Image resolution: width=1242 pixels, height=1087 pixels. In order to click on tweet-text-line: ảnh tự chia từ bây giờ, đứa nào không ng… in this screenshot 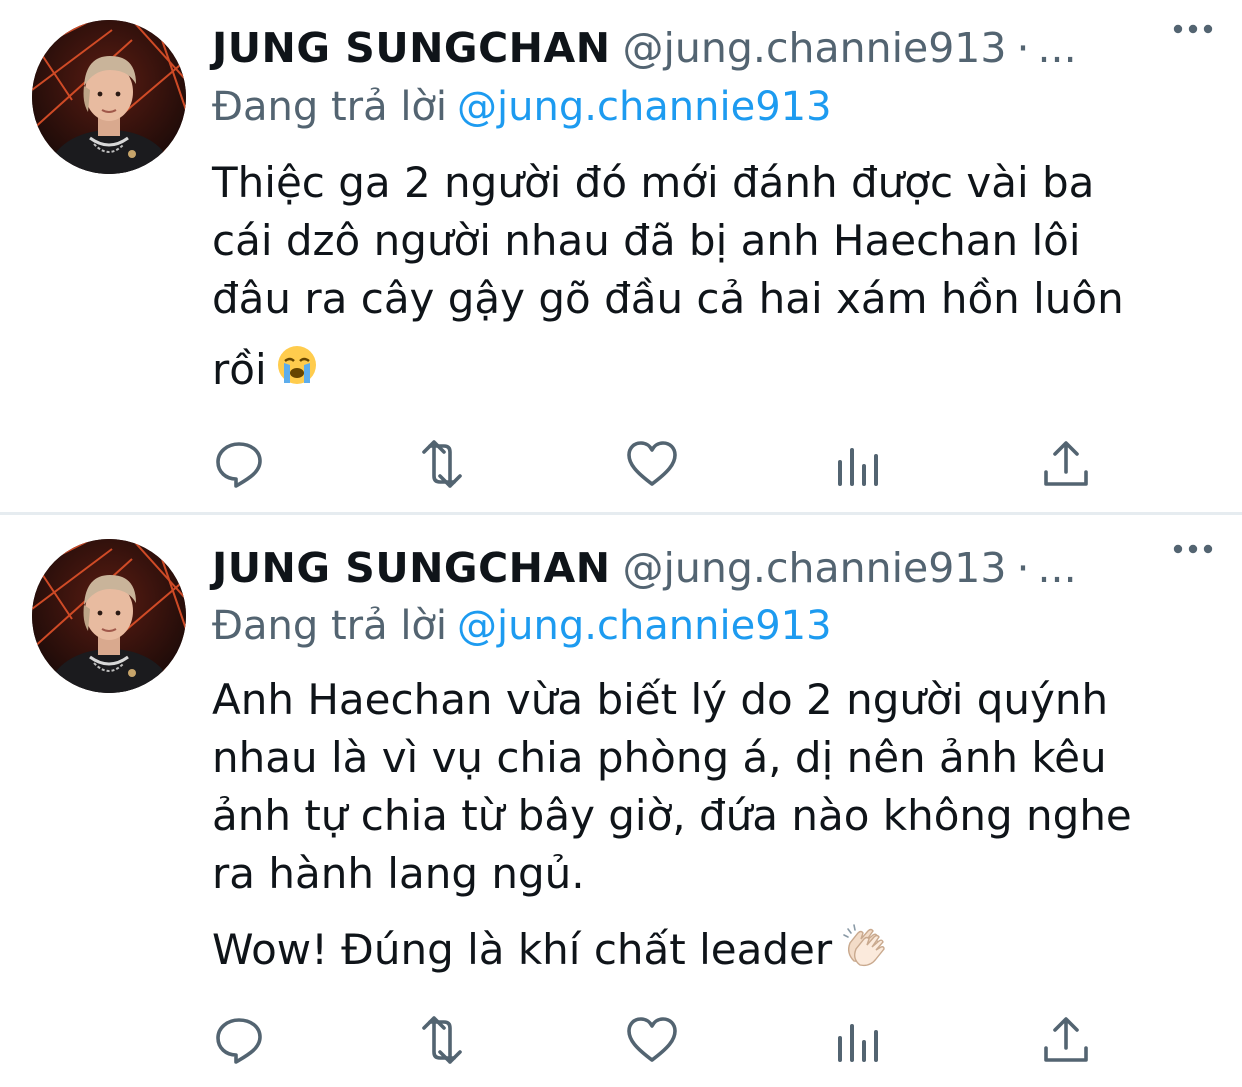, I will do `click(672, 815)`.